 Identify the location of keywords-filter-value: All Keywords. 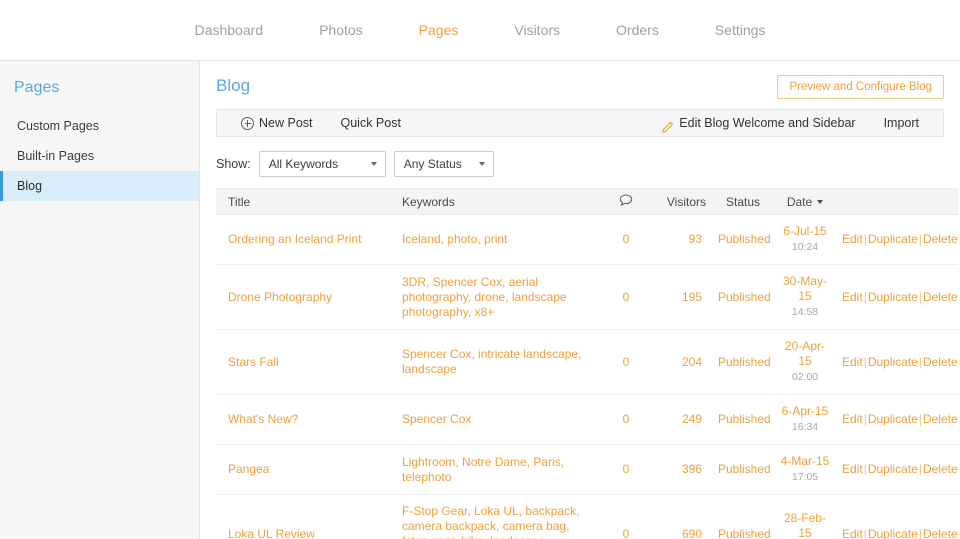
(303, 164).